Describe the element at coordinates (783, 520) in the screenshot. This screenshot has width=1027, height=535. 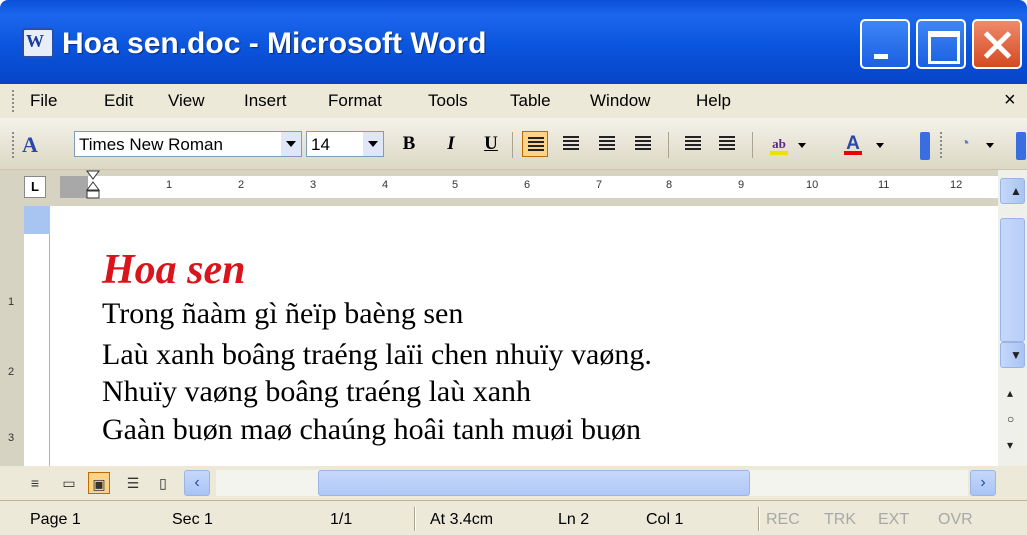
I see `status-rec: REC` at that location.